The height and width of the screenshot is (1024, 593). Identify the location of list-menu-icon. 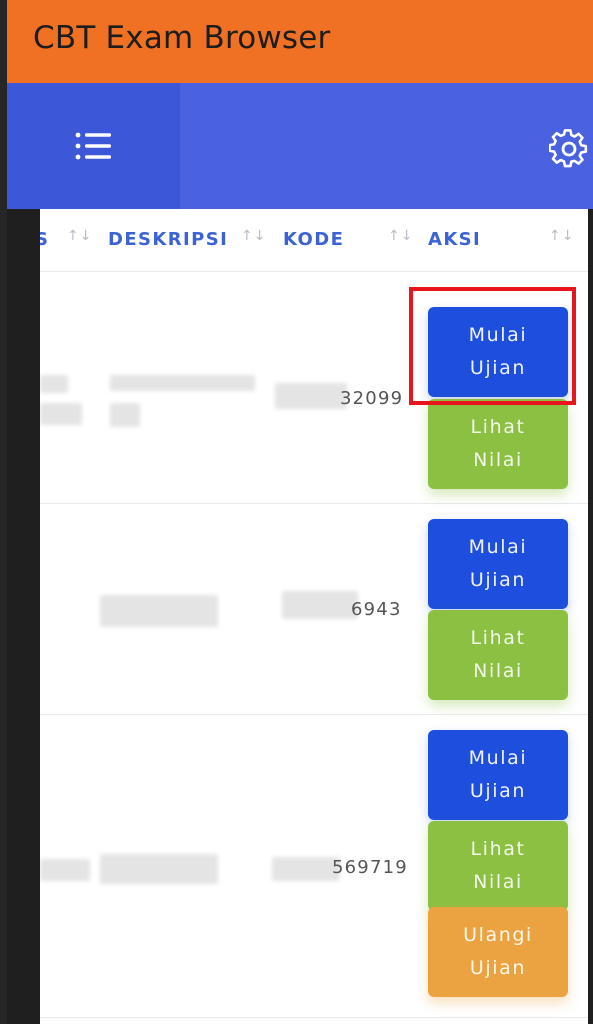
(93, 146).